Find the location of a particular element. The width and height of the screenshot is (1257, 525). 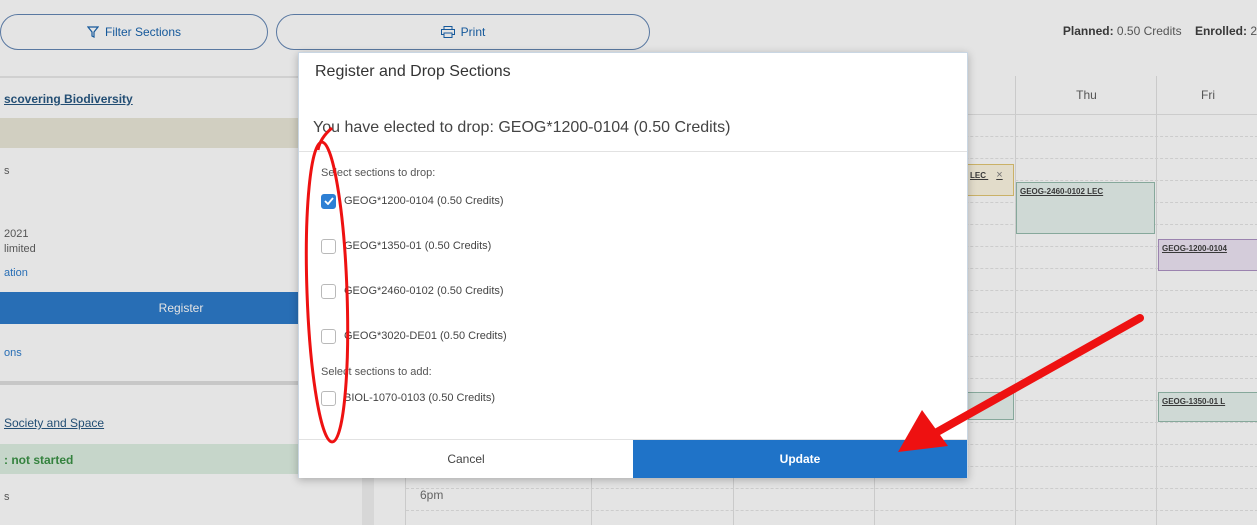

update-label: Update is located at coordinates (800, 459).